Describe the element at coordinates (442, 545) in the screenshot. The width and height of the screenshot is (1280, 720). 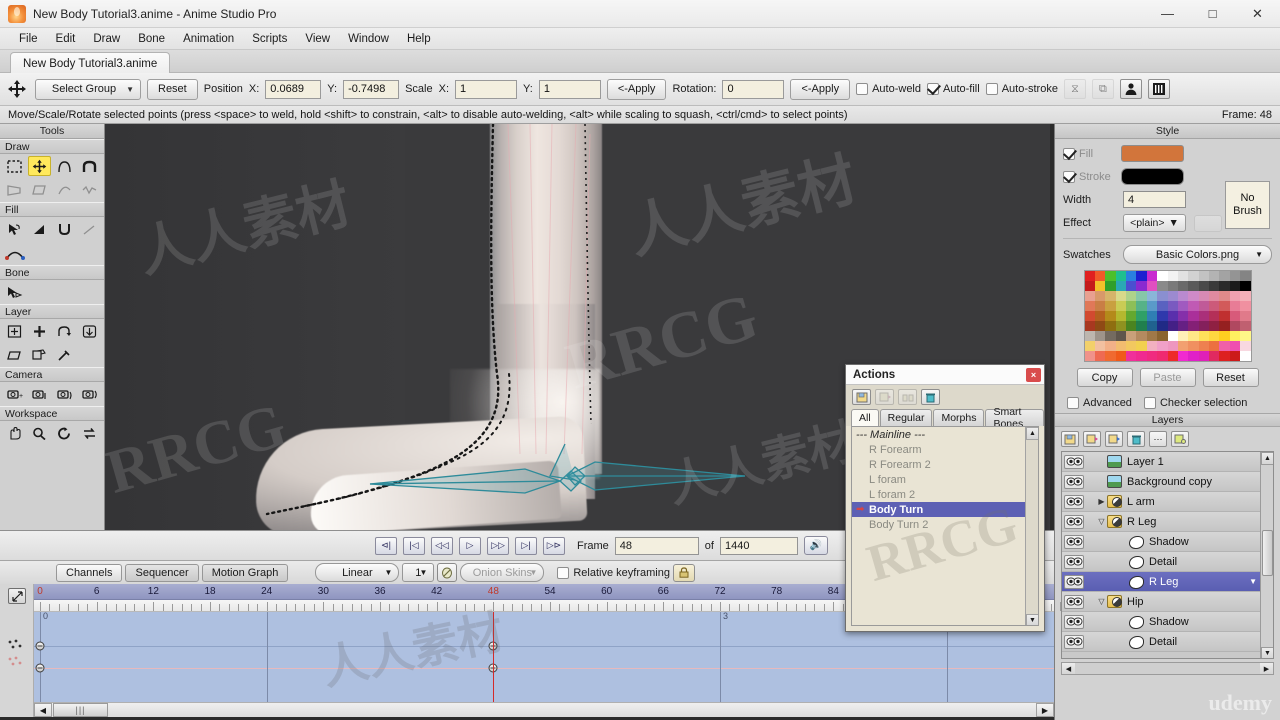
I see `step-back-icon: ◁◁` at that location.